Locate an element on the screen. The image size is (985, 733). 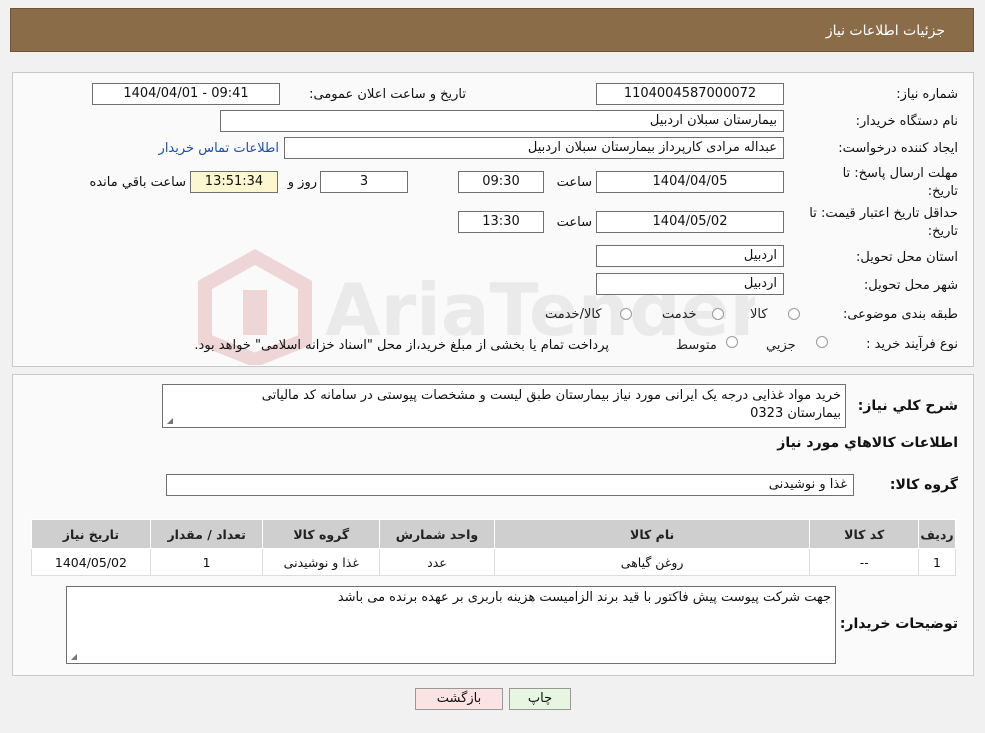
announce-date-label: تاریخ و ساعت اعلان عمومی: is located at coordinates (387, 94).